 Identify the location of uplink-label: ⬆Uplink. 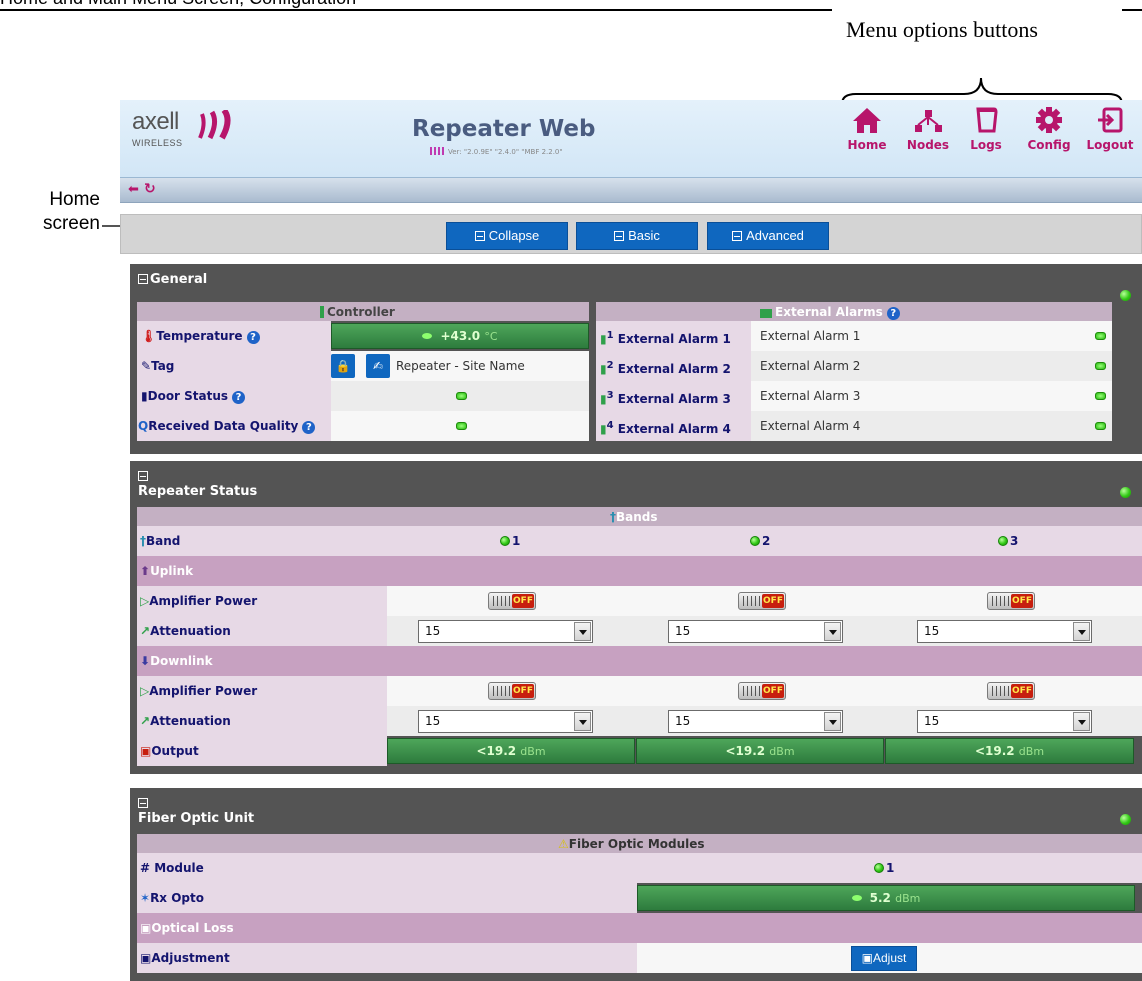
(166, 571).